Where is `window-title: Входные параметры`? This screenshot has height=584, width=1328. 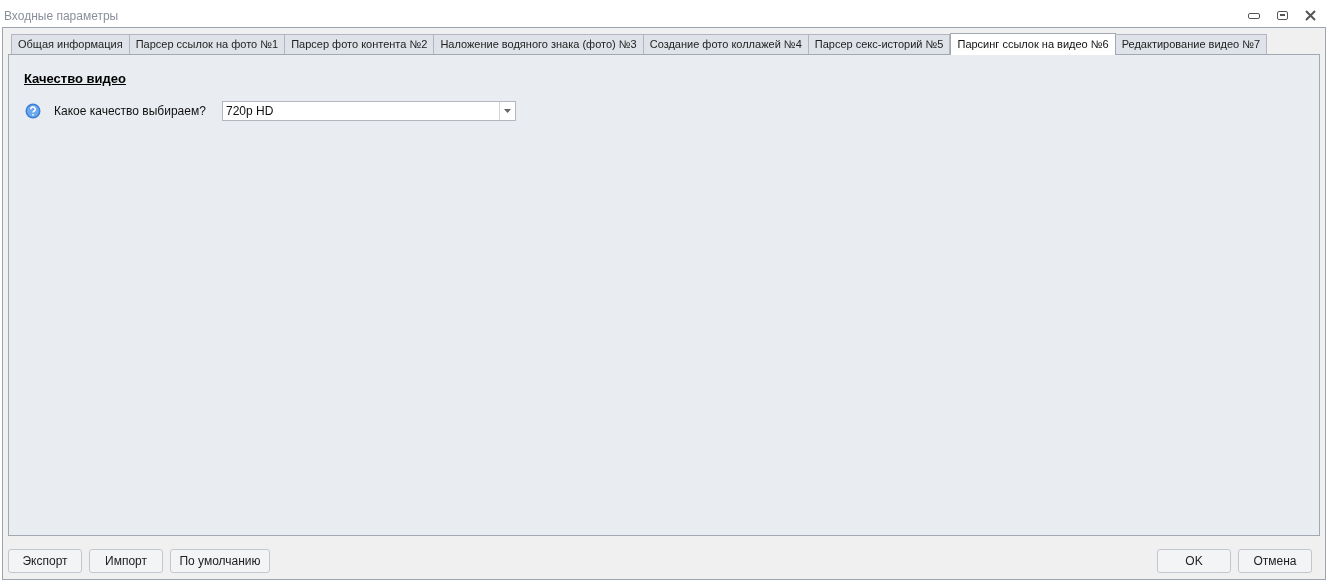
window-title: Входные параметры is located at coordinates (61, 16).